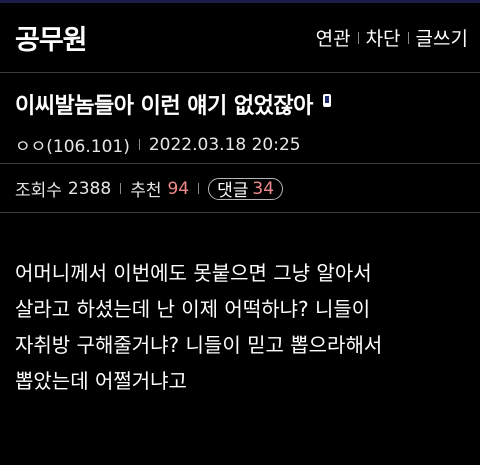  Describe the element at coordinates (442, 37) in the screenshot. I see `write-link: 글쓰기` at that location.